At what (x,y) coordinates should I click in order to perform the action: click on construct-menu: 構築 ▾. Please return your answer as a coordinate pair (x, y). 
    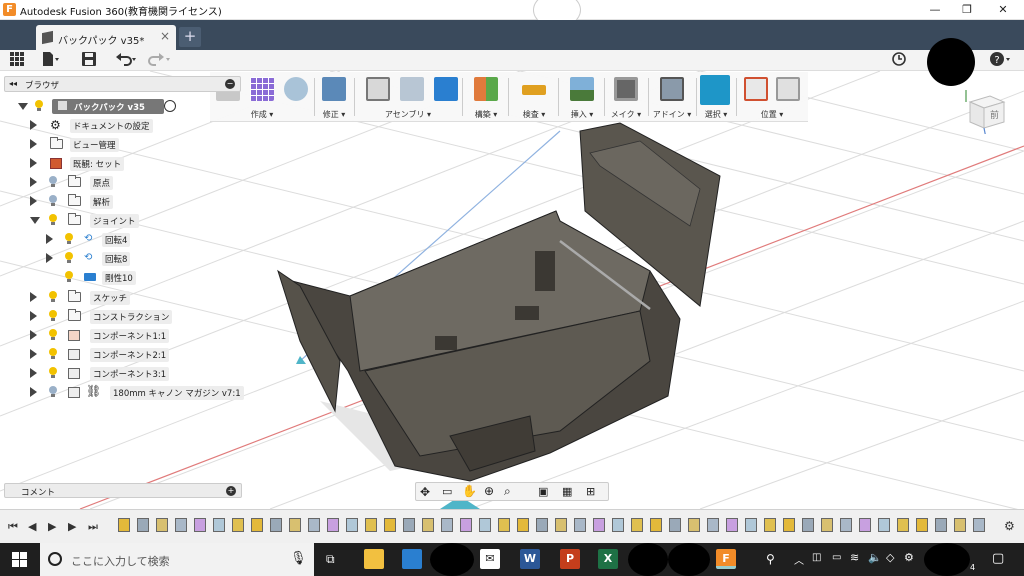
    Looking at the image, I should click on (486, 114).